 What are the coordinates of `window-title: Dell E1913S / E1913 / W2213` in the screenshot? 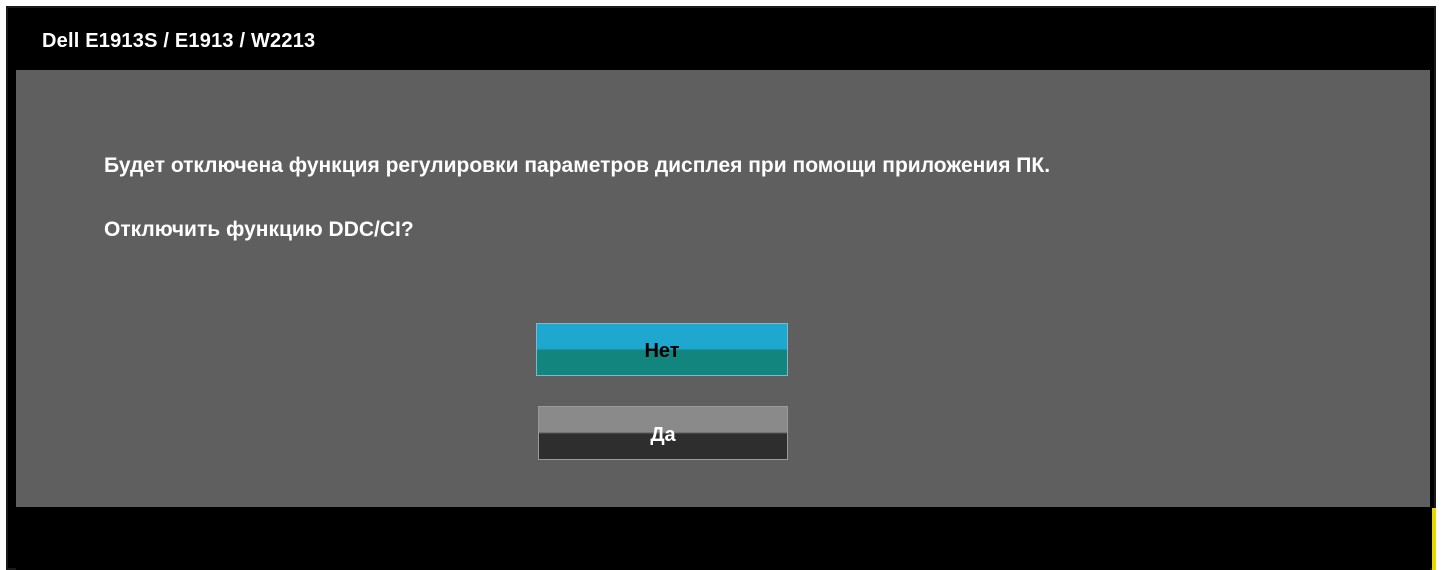 It's located at (179, 41).